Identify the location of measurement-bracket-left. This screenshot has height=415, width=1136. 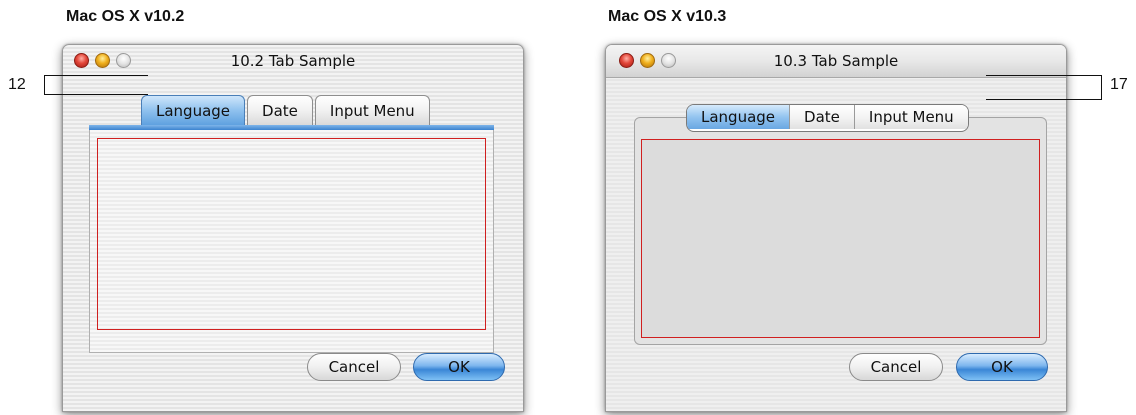
(96, 85).